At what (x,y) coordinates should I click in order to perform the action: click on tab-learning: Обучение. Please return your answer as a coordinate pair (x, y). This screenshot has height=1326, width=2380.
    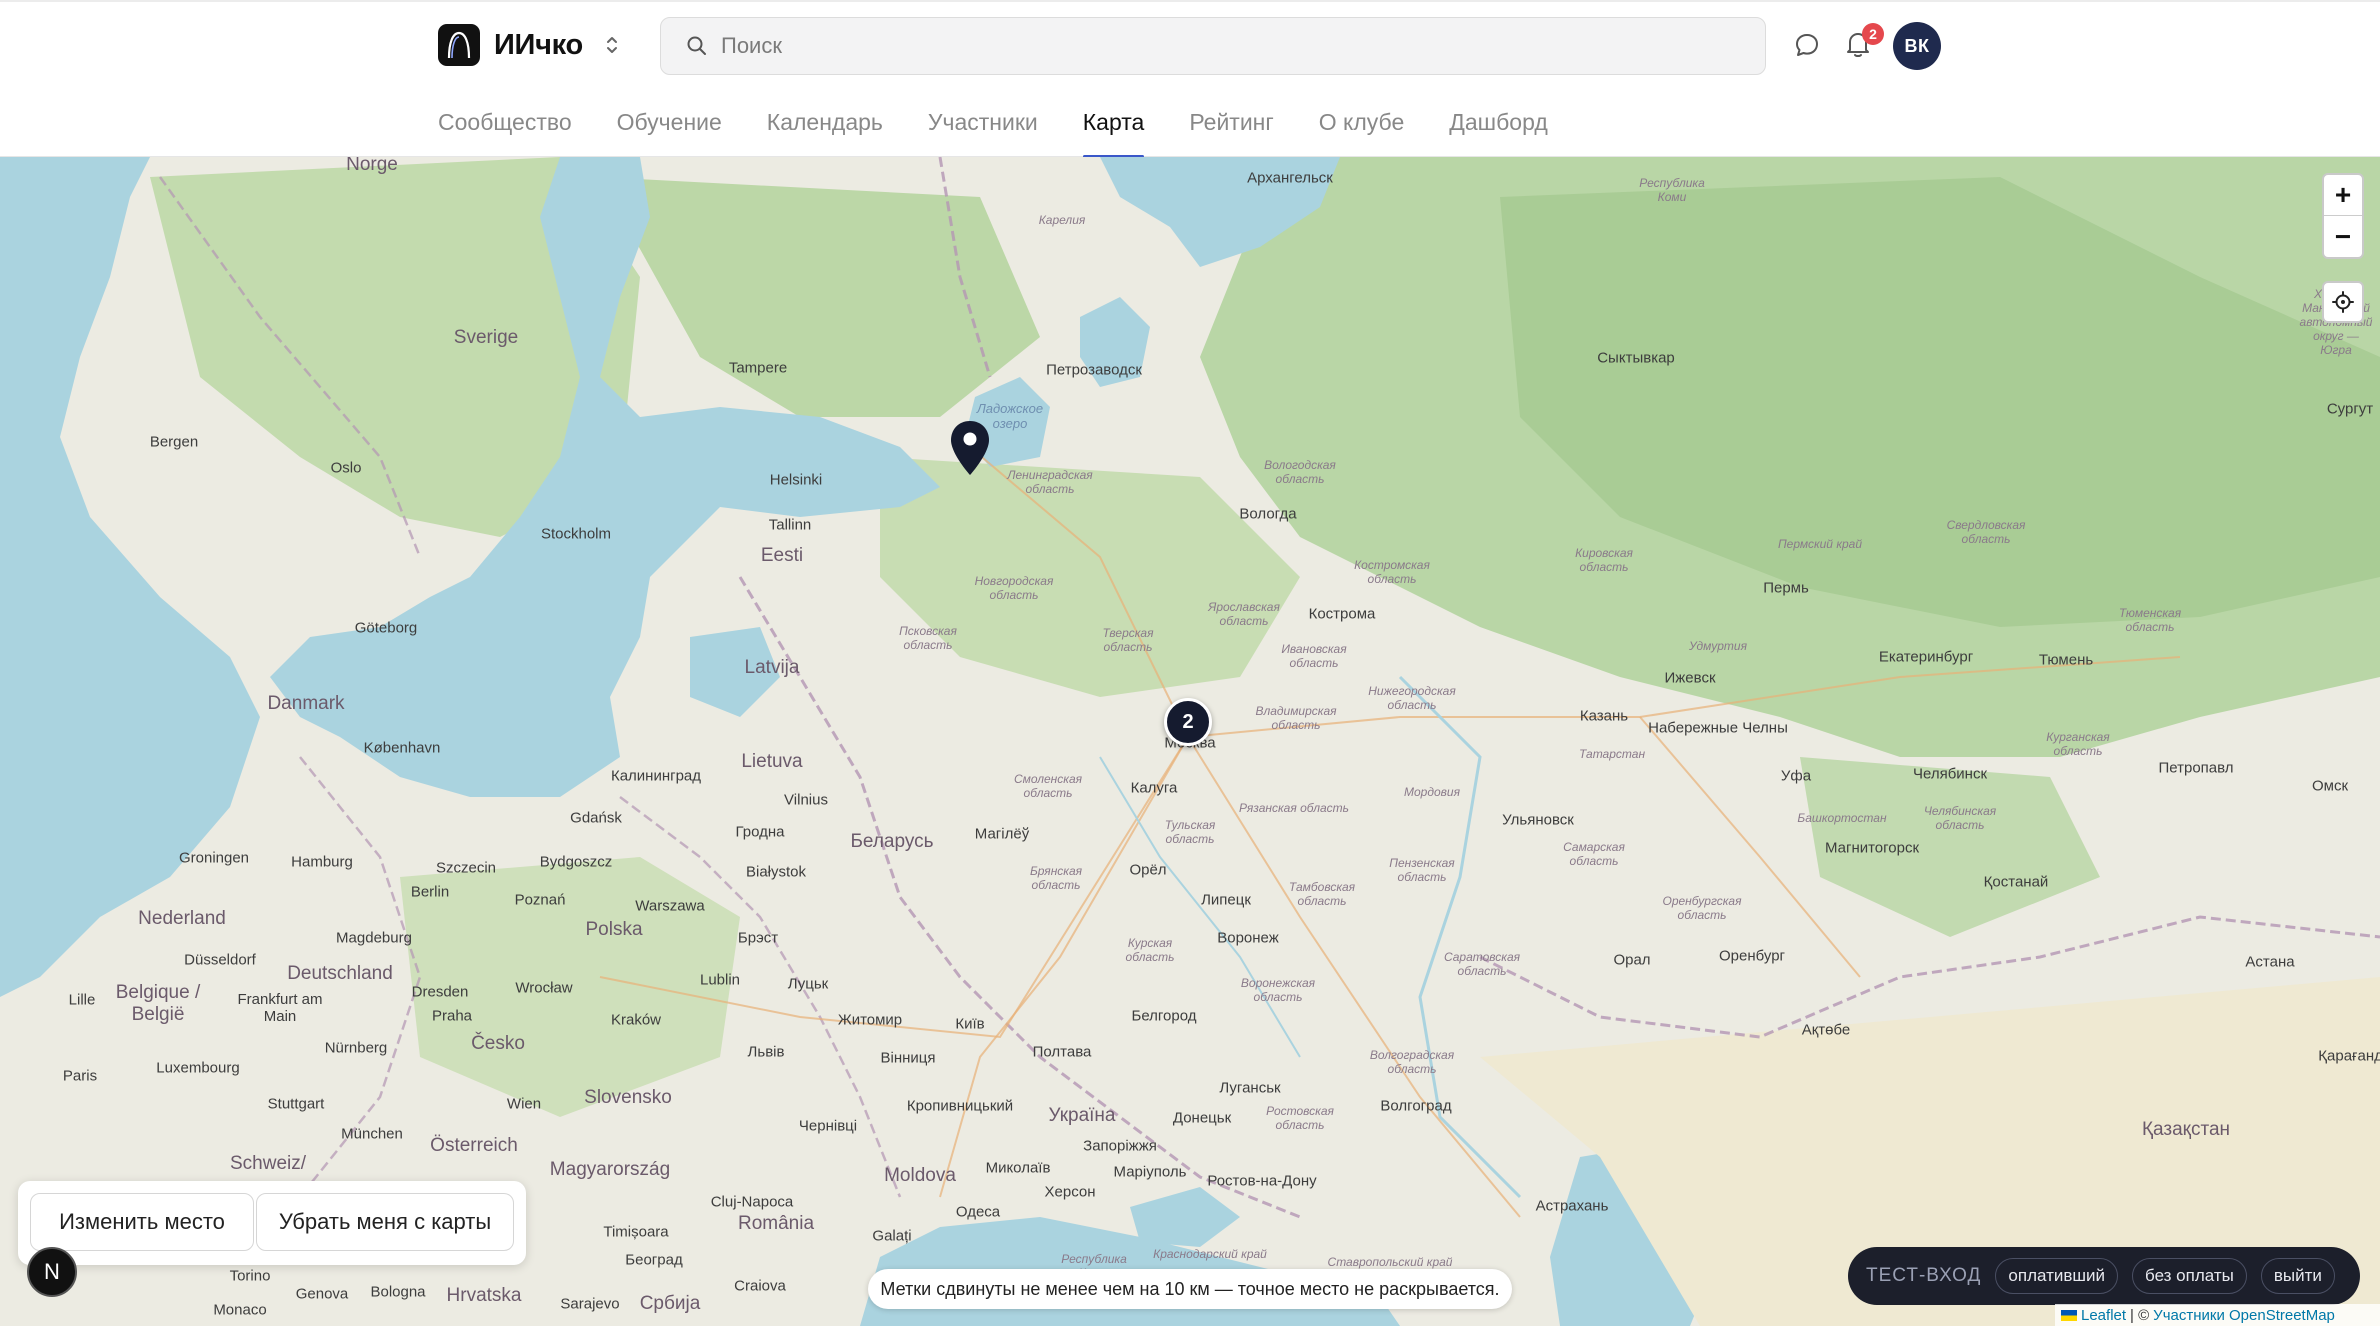
    Looking at the image, I should click on (669, 130).